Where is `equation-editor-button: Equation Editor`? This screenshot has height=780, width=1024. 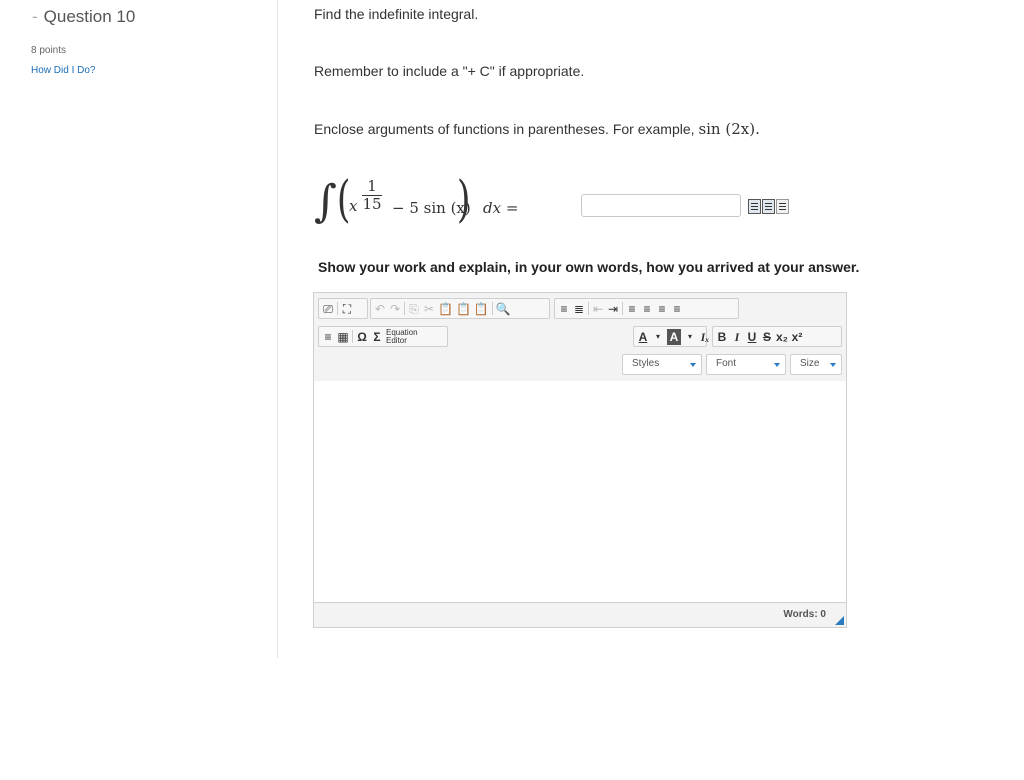
equation-editor-button: Equation Editor is located at coordinates (402, 336).